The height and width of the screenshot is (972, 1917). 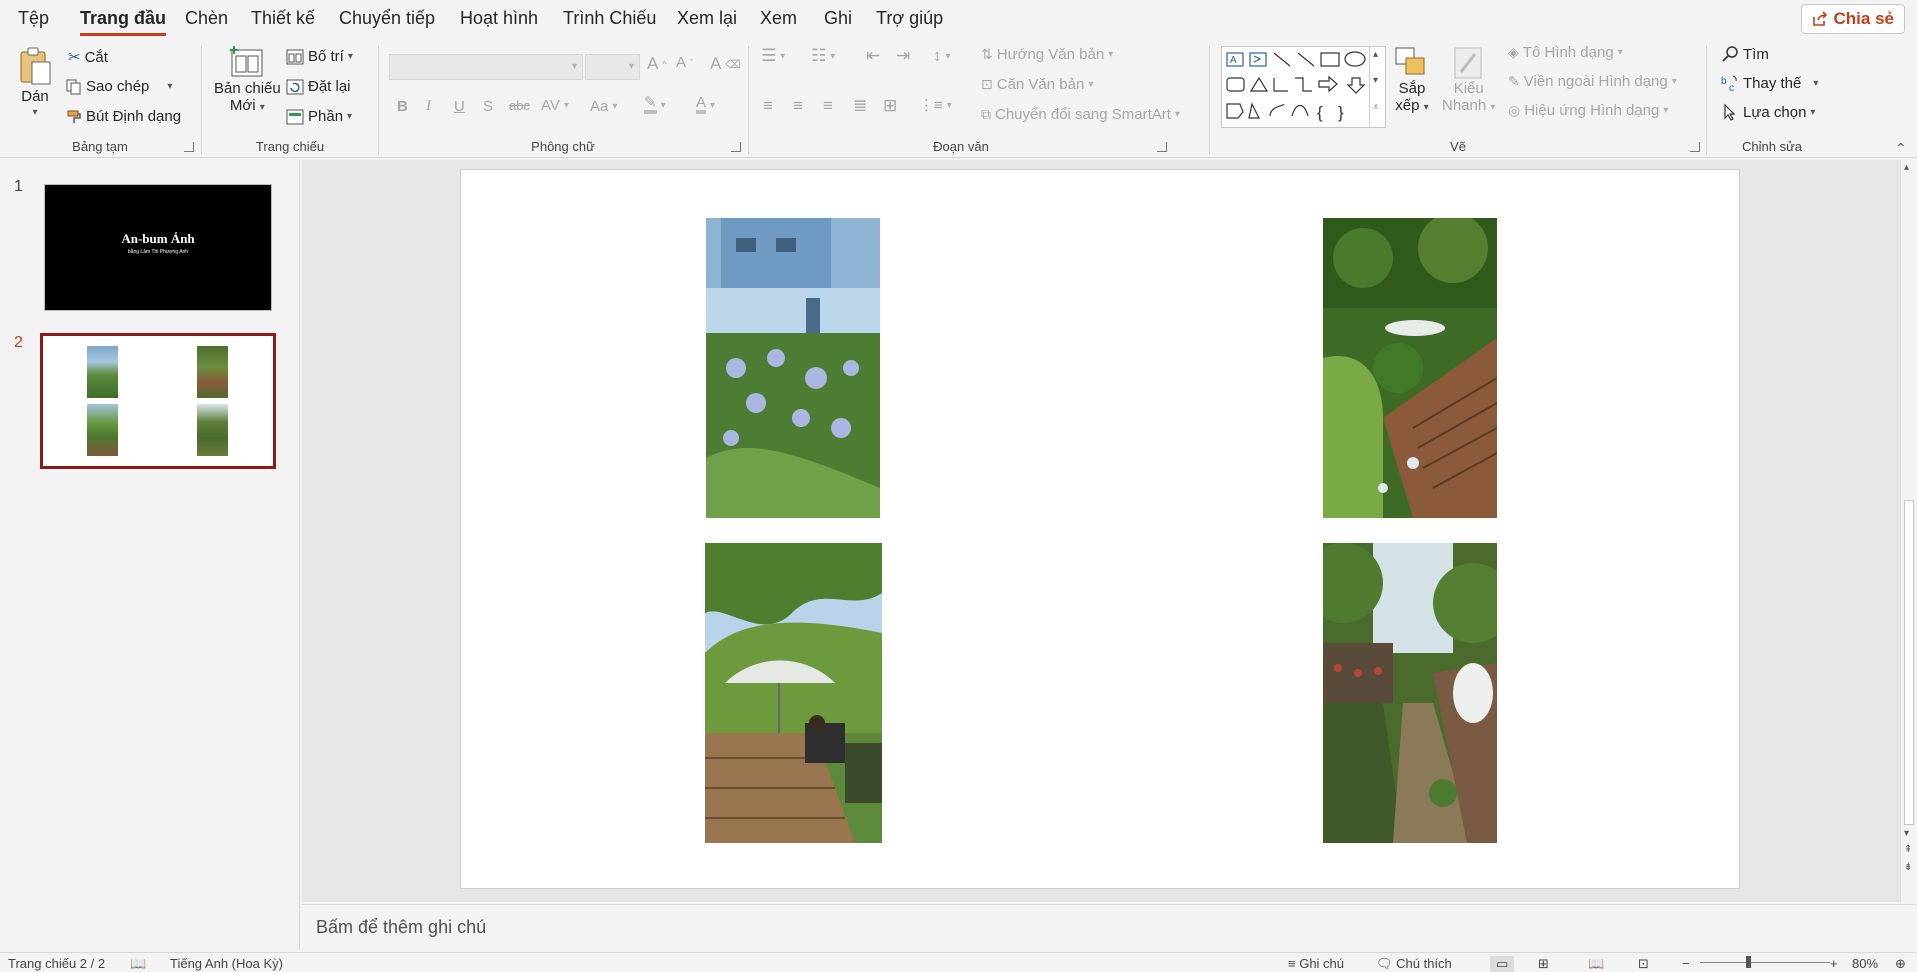 What do you see at coordinates (158, 247) in the screenshot?
I see `slide-thumbnail-1: An-bum Ảnh bằng Lâm Thị Phương Anh` at bounding box center [158, 247].